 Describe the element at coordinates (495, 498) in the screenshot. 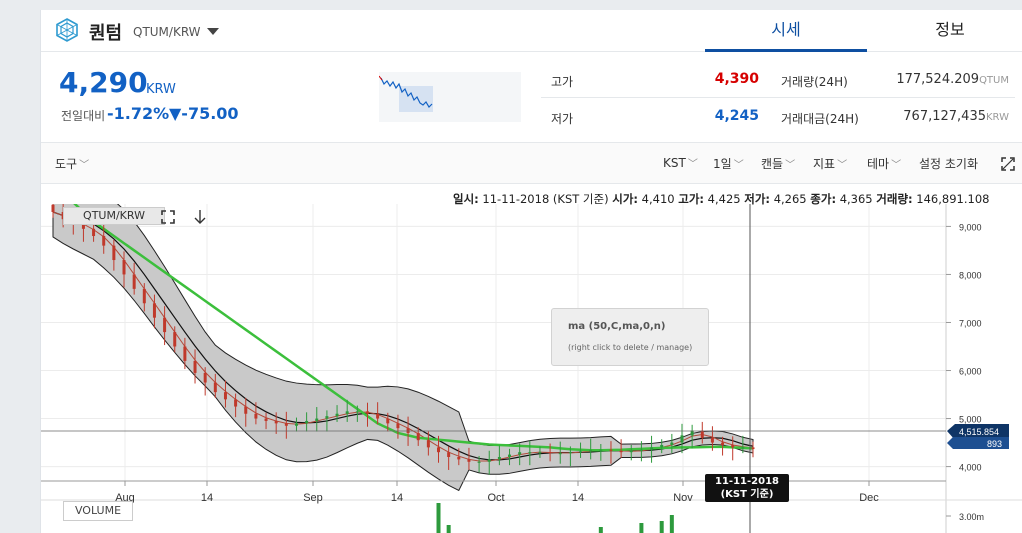

I see `x-tick-label: Oct` at that location.